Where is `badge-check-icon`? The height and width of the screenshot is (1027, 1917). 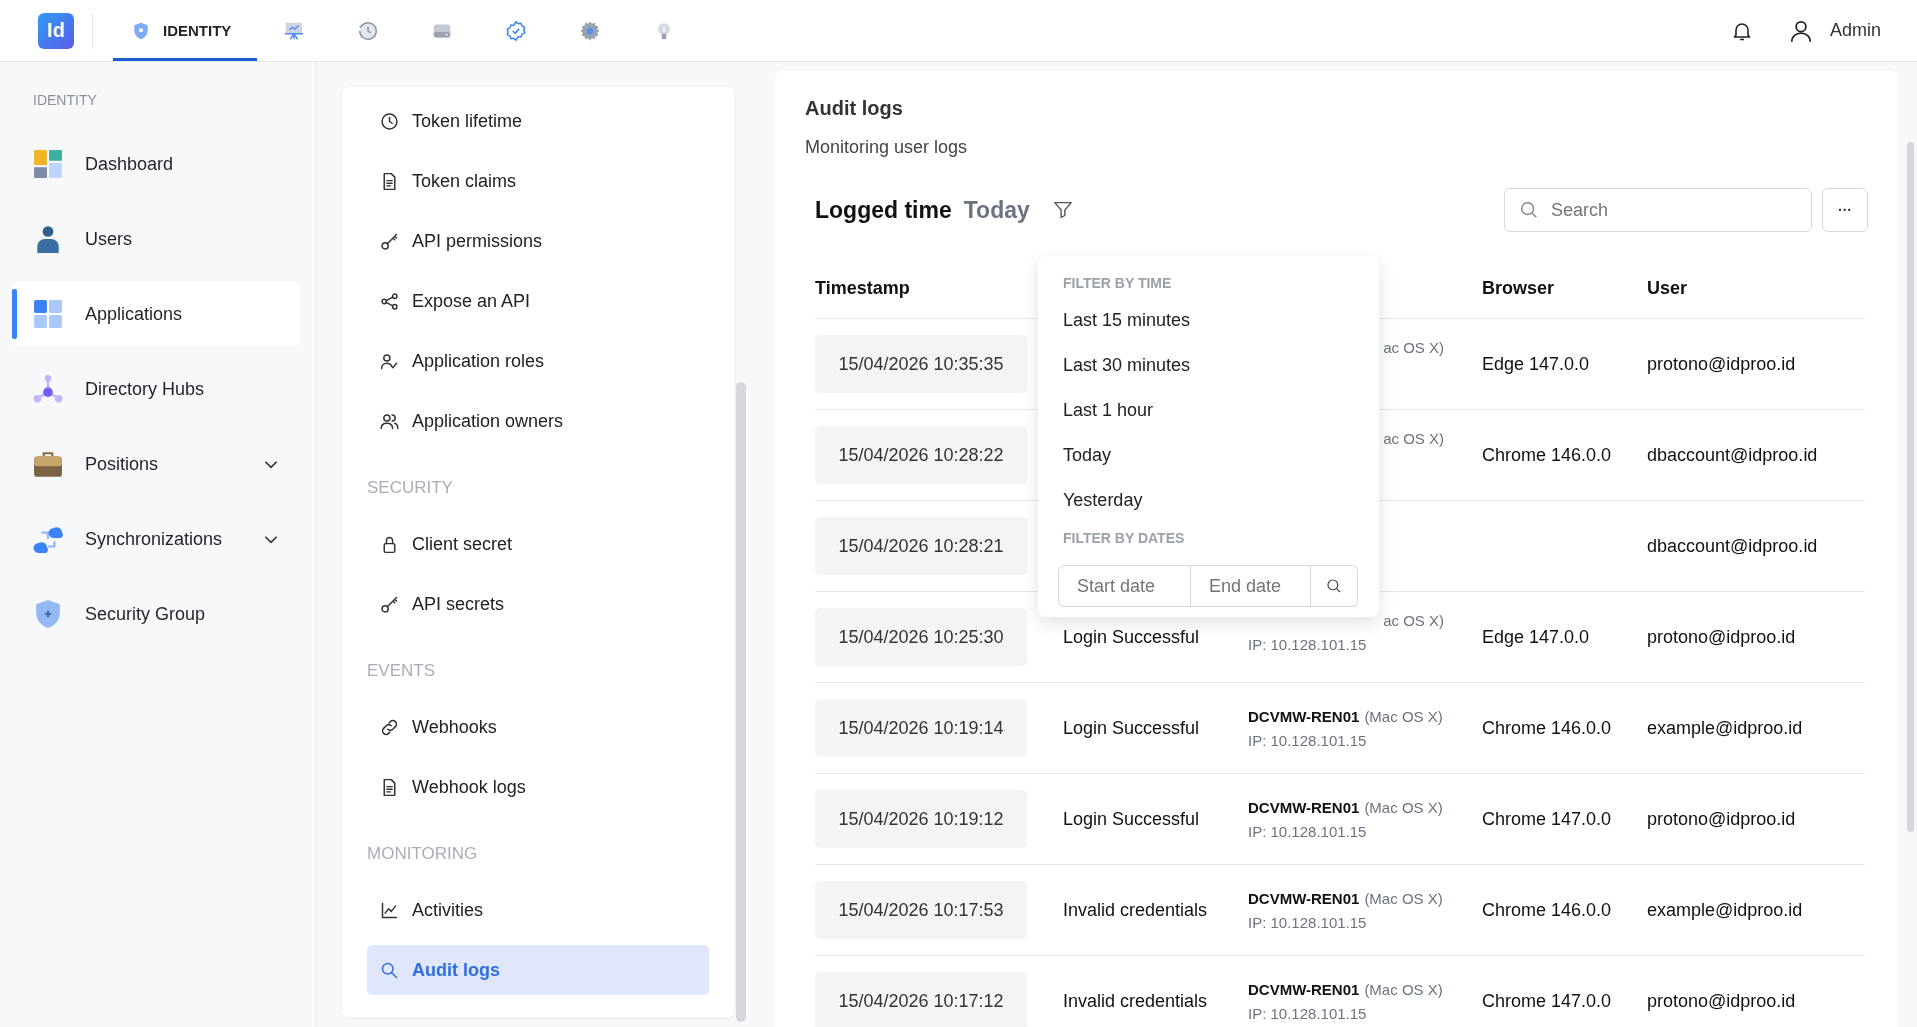
badge-check-icon is located at coordinates (516, 30).